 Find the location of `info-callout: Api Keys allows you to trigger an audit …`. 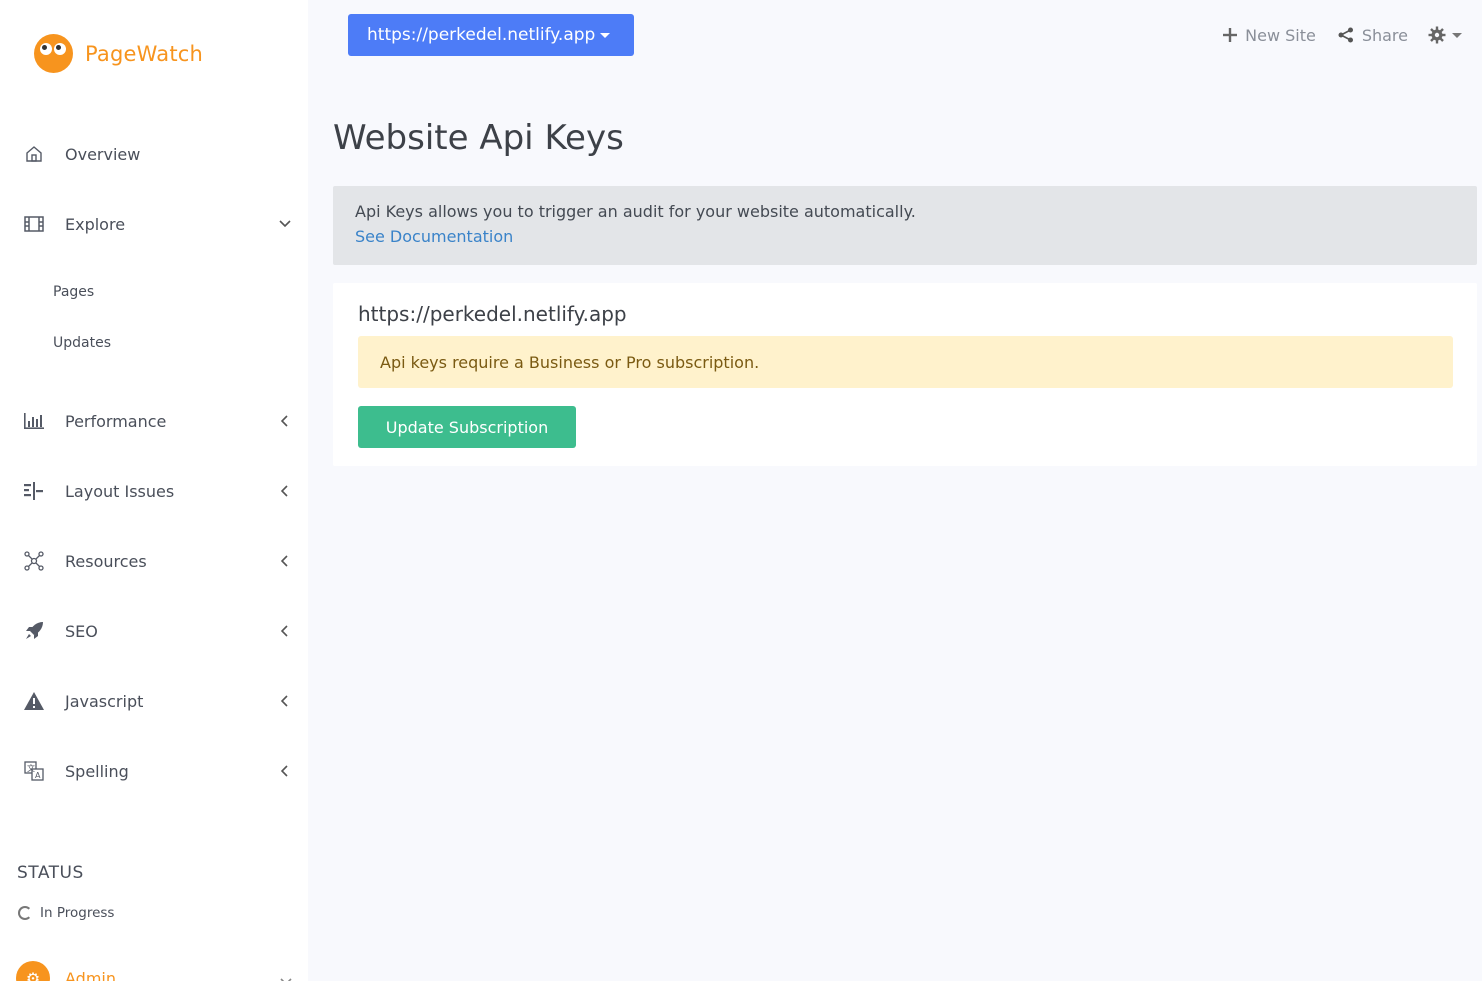

info-callout: Api Keys allows you to trigger an audit … is located at coordinates (905, 225).